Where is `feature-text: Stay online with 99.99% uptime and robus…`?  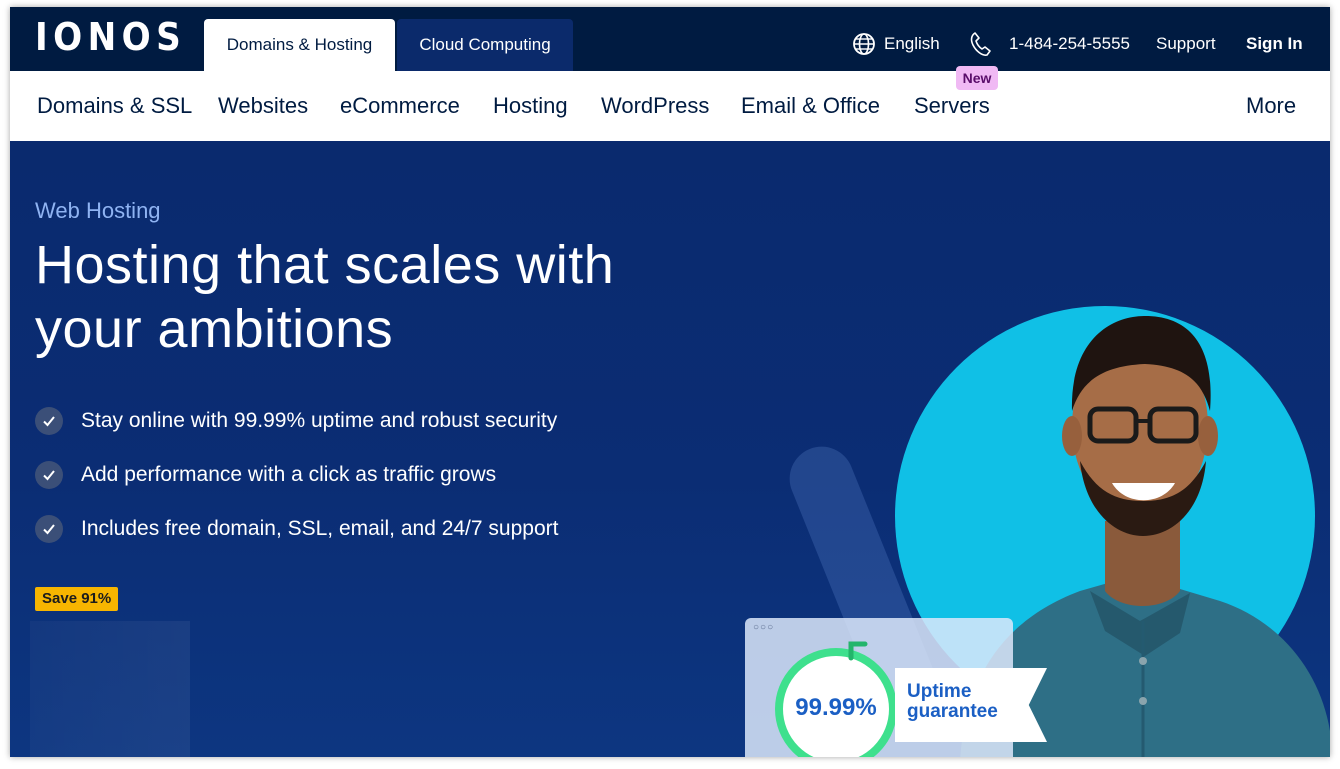 feature-text: Stay online with 99.99% uptime and robus… is located at coordinates (319, 420).